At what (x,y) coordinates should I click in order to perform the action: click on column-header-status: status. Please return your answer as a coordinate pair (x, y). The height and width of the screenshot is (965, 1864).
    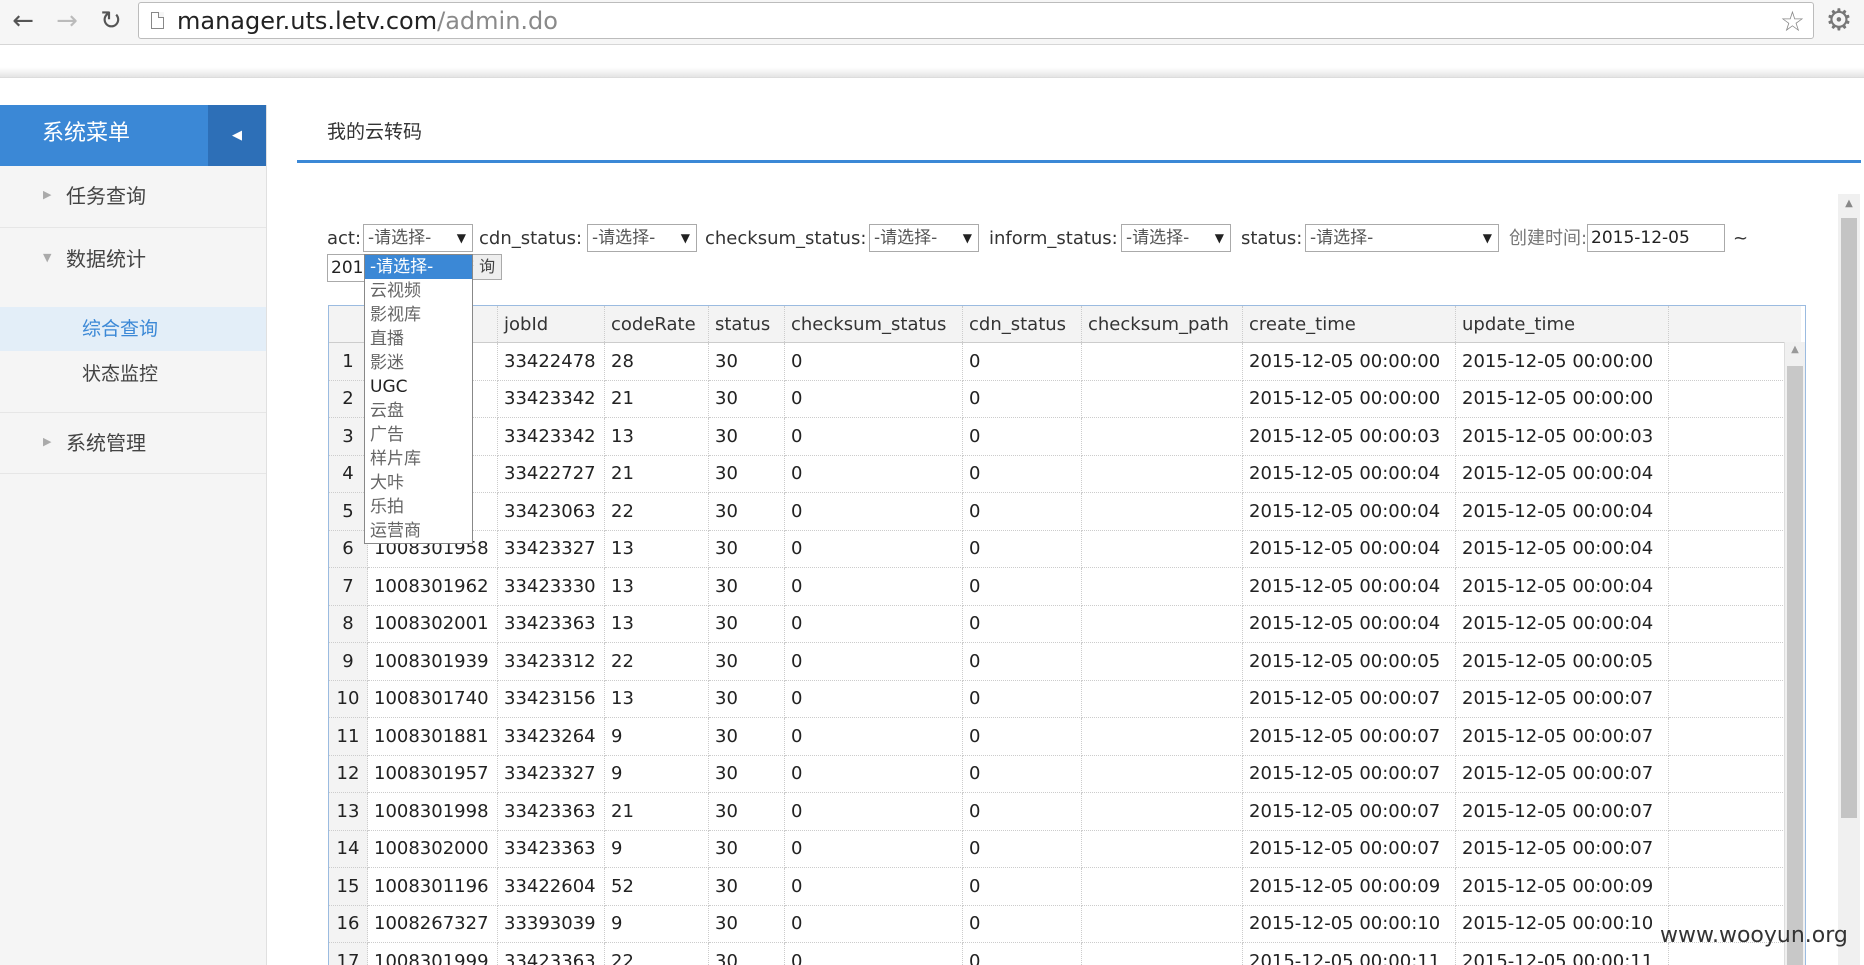
    Looking at the image, I should click on (746, 324).